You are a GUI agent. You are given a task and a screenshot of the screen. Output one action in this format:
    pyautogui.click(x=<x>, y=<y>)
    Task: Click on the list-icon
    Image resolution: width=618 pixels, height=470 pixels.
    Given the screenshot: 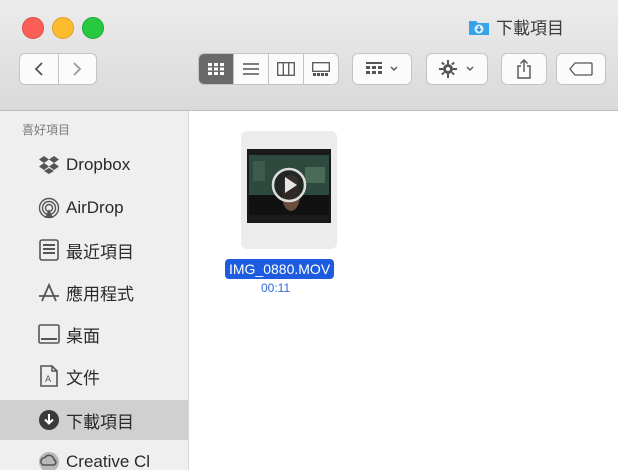 What is the action you would take?
    pyautogui.click(x=251, y=69)
    